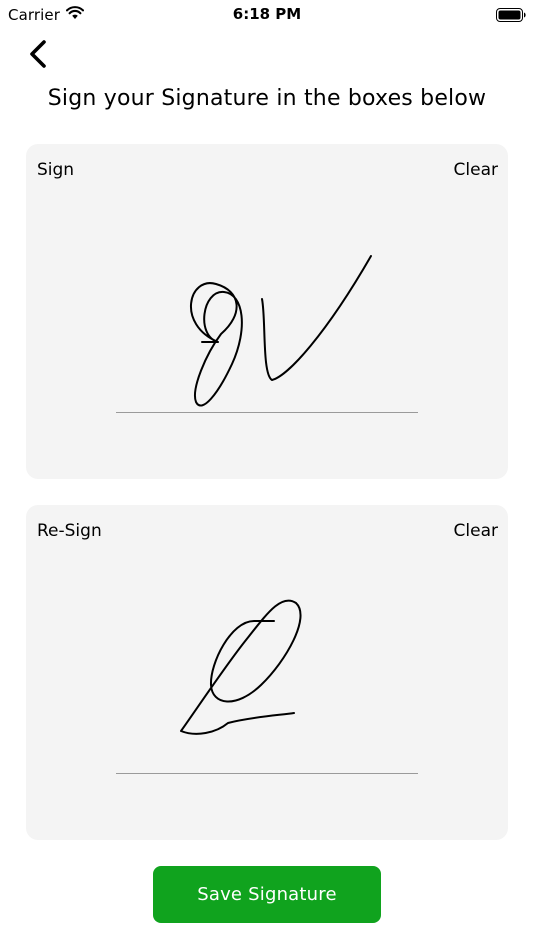 This screenshot has height=950, width=534. I want to click on battery-icon, so click(511, 14).